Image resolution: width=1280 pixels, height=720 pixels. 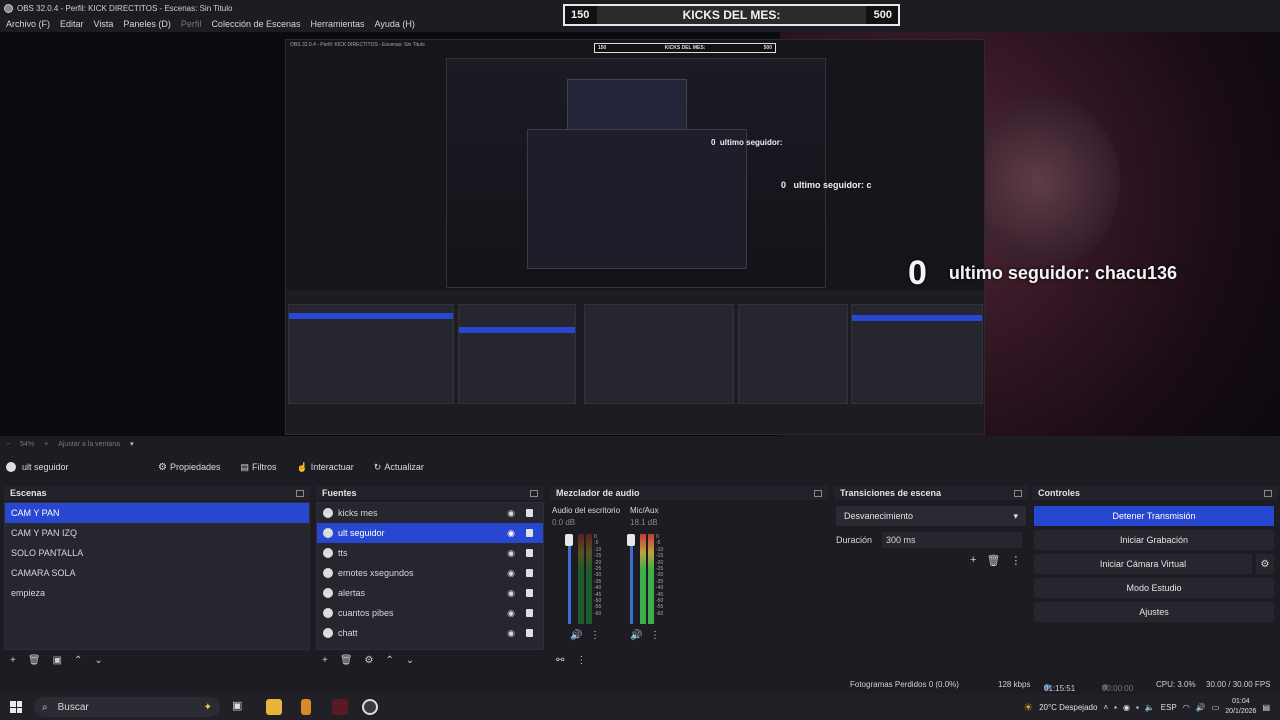 I want to click on source-item: emotes xsegundos ◉, so click(x=430, y=573).